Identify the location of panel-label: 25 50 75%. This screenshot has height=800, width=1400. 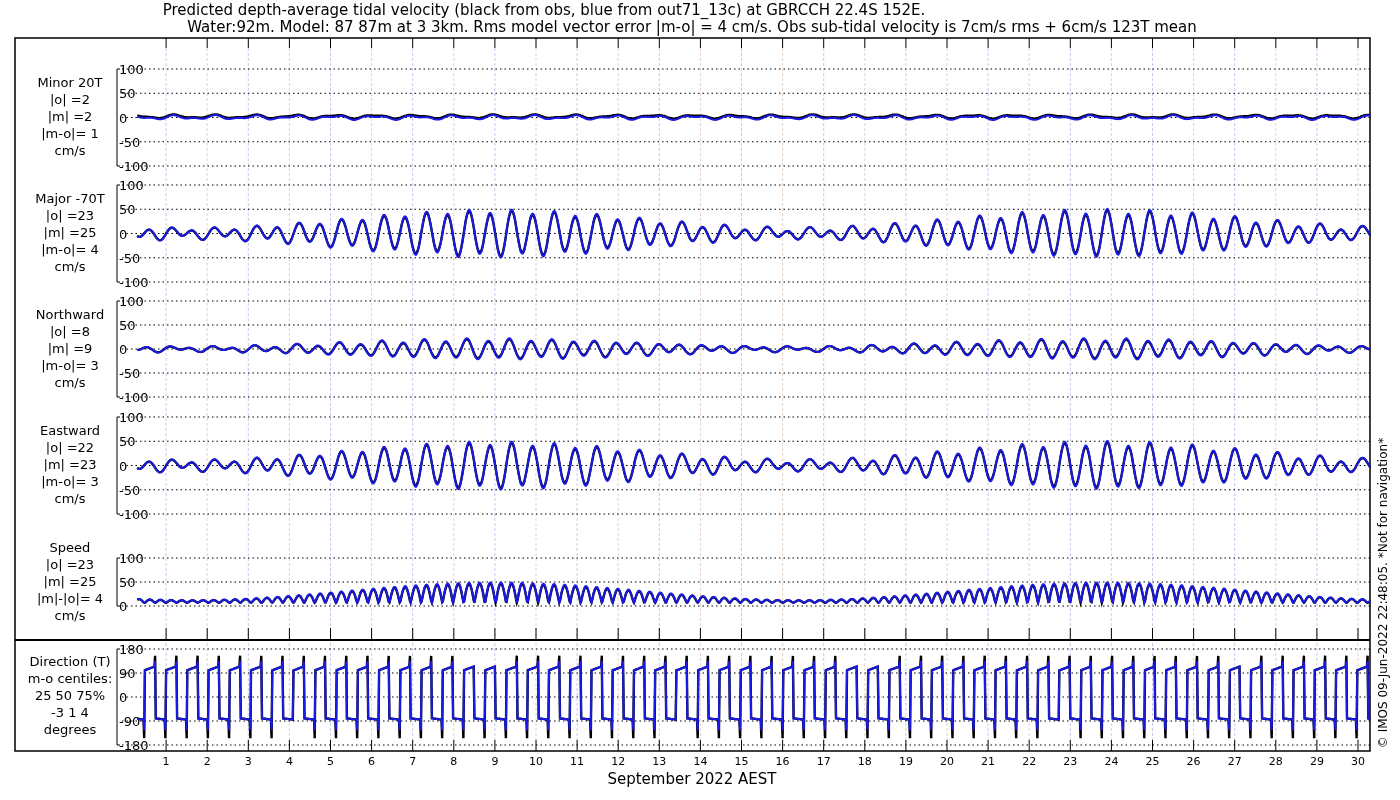
(70, 695).